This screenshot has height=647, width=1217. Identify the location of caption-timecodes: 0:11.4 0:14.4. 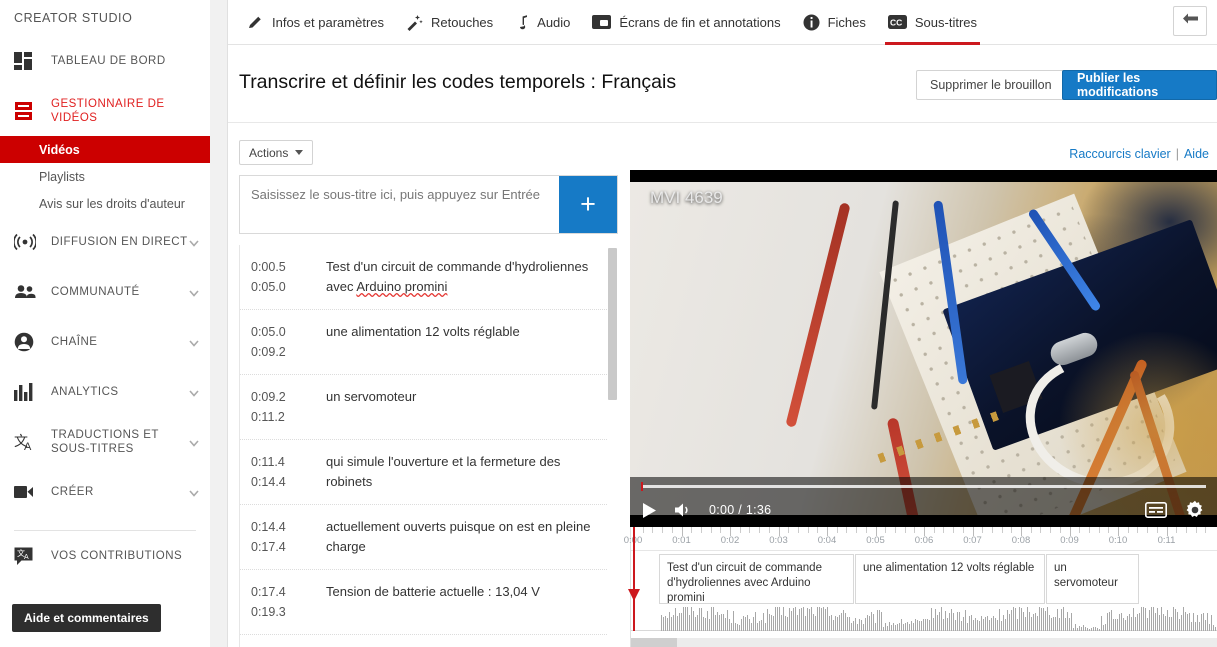
(284, 472).